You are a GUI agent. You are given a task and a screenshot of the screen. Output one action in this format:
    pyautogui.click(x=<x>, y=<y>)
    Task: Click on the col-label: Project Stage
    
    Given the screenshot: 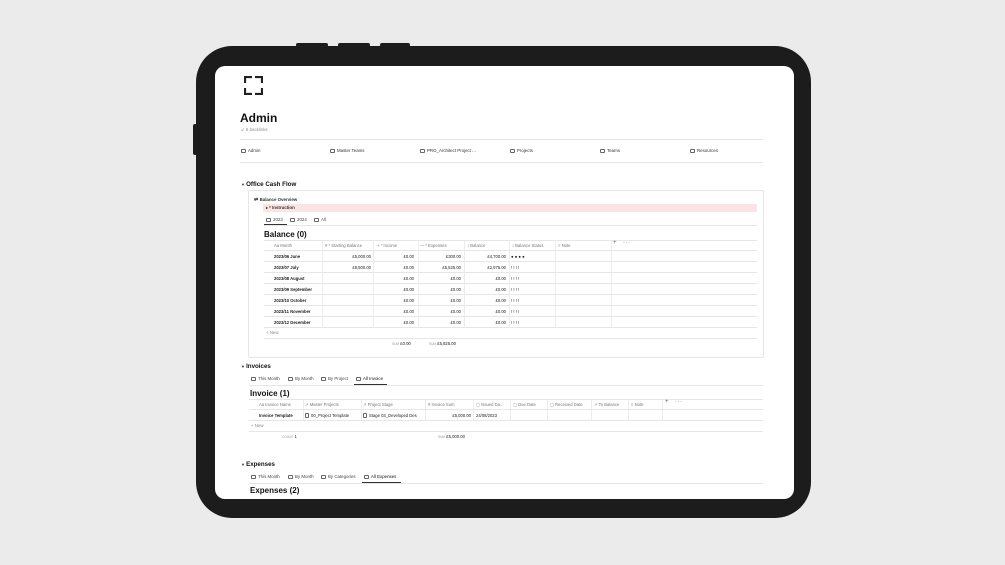 What is the action you would take?
    pyautogui.click(x=380, y=404)
    